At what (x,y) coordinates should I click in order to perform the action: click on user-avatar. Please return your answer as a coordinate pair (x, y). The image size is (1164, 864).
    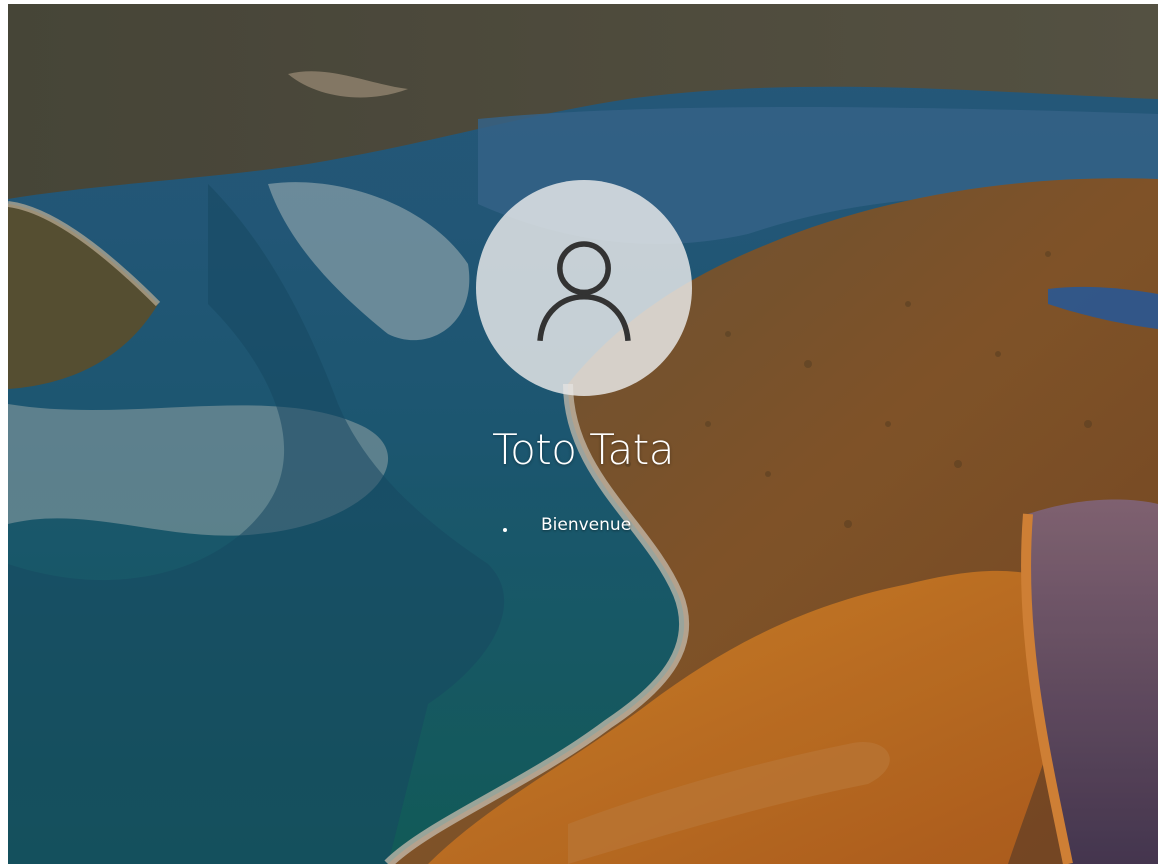
    Looking at the image, I should click on (584, 288).